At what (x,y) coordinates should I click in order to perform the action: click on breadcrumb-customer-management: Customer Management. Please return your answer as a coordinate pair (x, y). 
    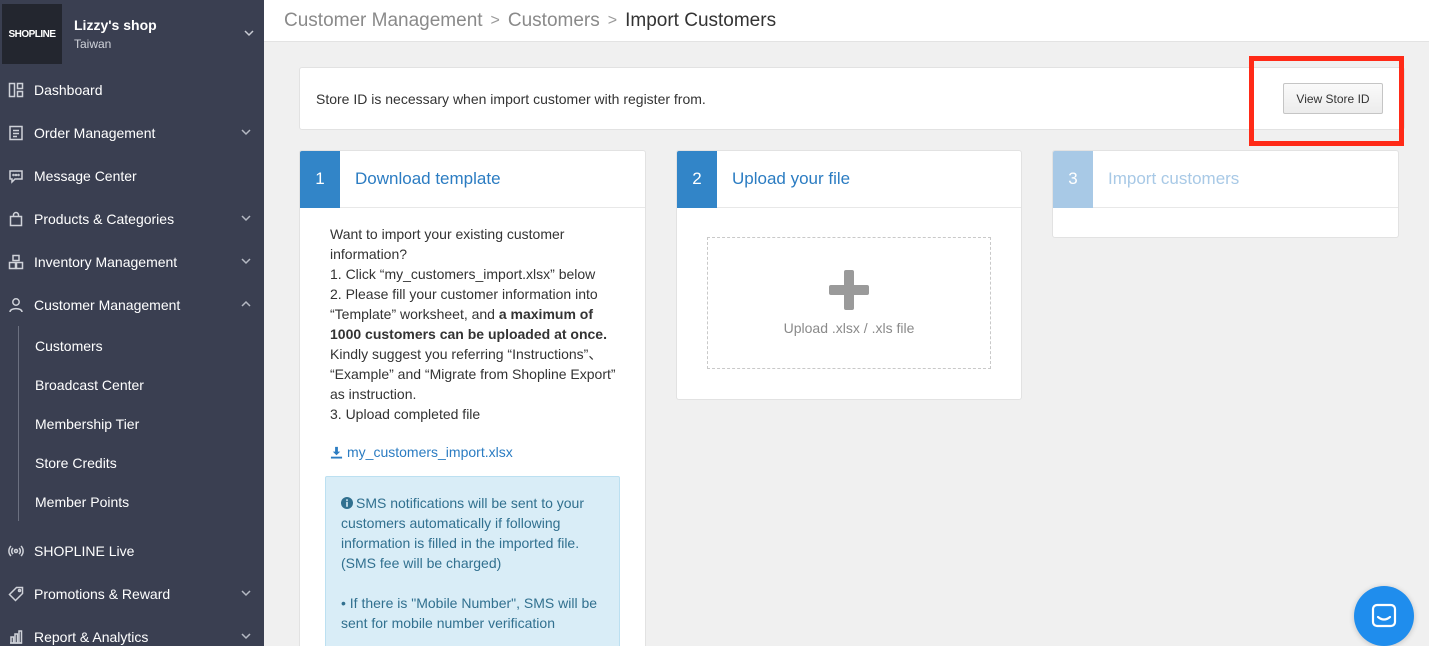
    Looking at the image, I should click on (383, 21).